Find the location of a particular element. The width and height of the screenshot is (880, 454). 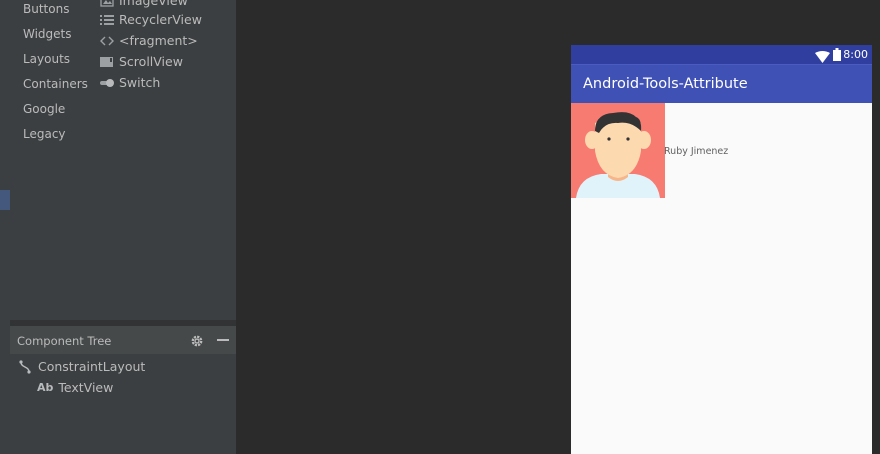

widget-fragment: <fragment> is located at coordinates (149, 40).